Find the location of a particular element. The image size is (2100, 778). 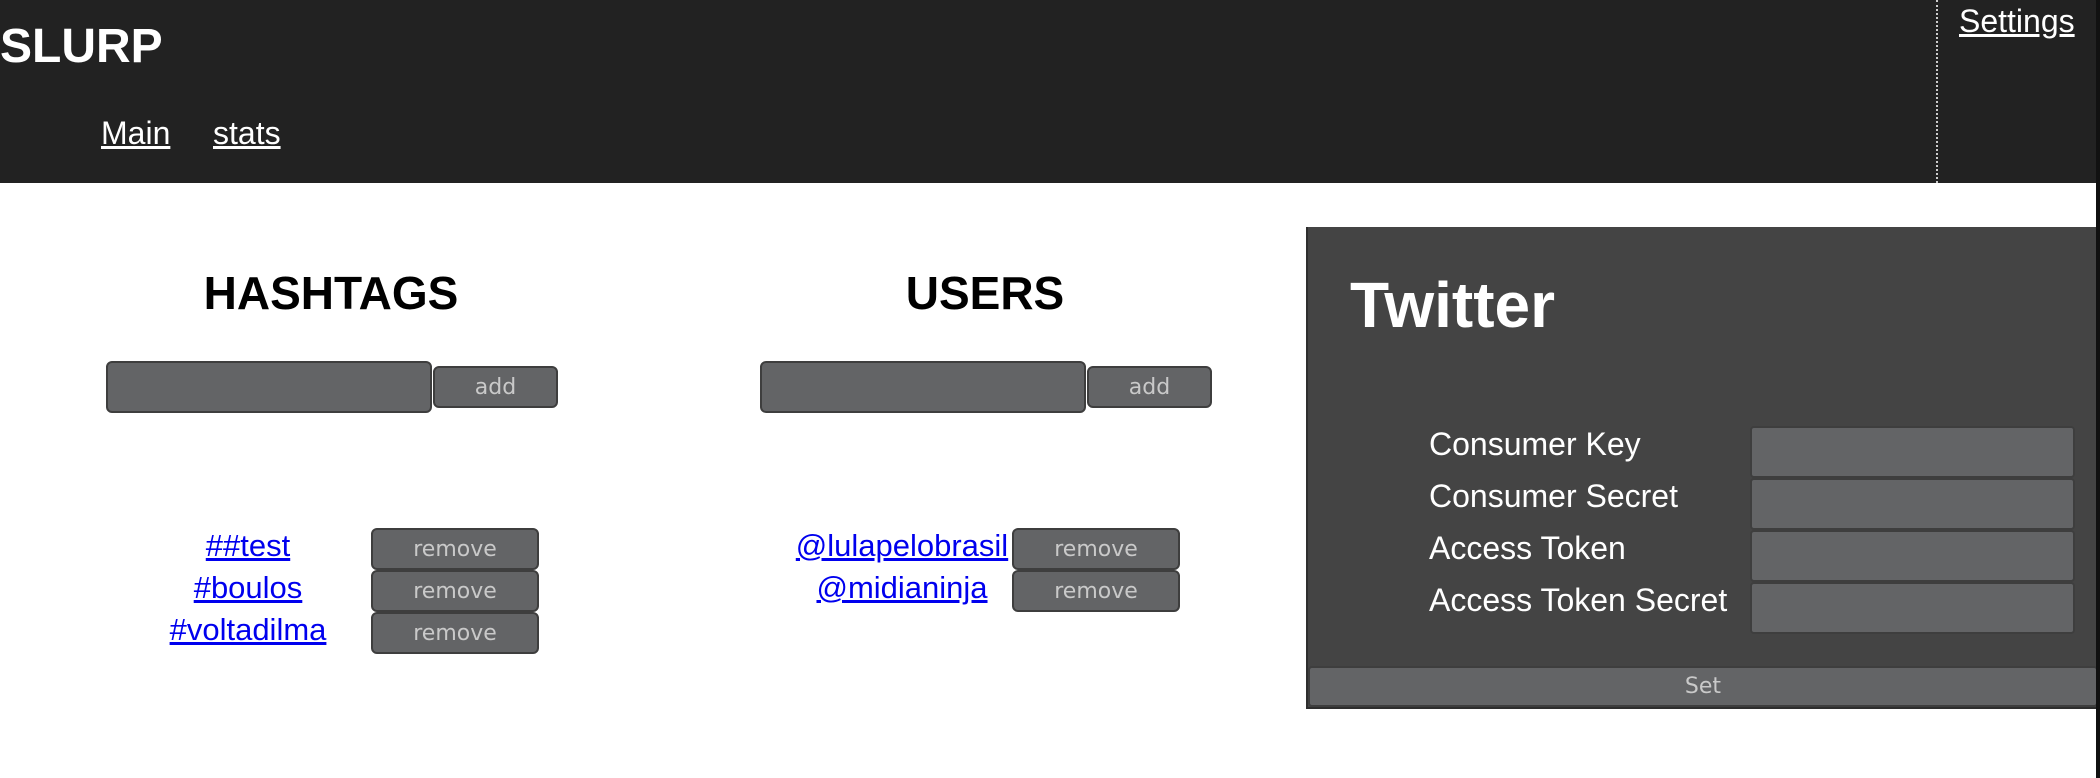

hashtag-link: #boulos is located at coordinates (248, 588).